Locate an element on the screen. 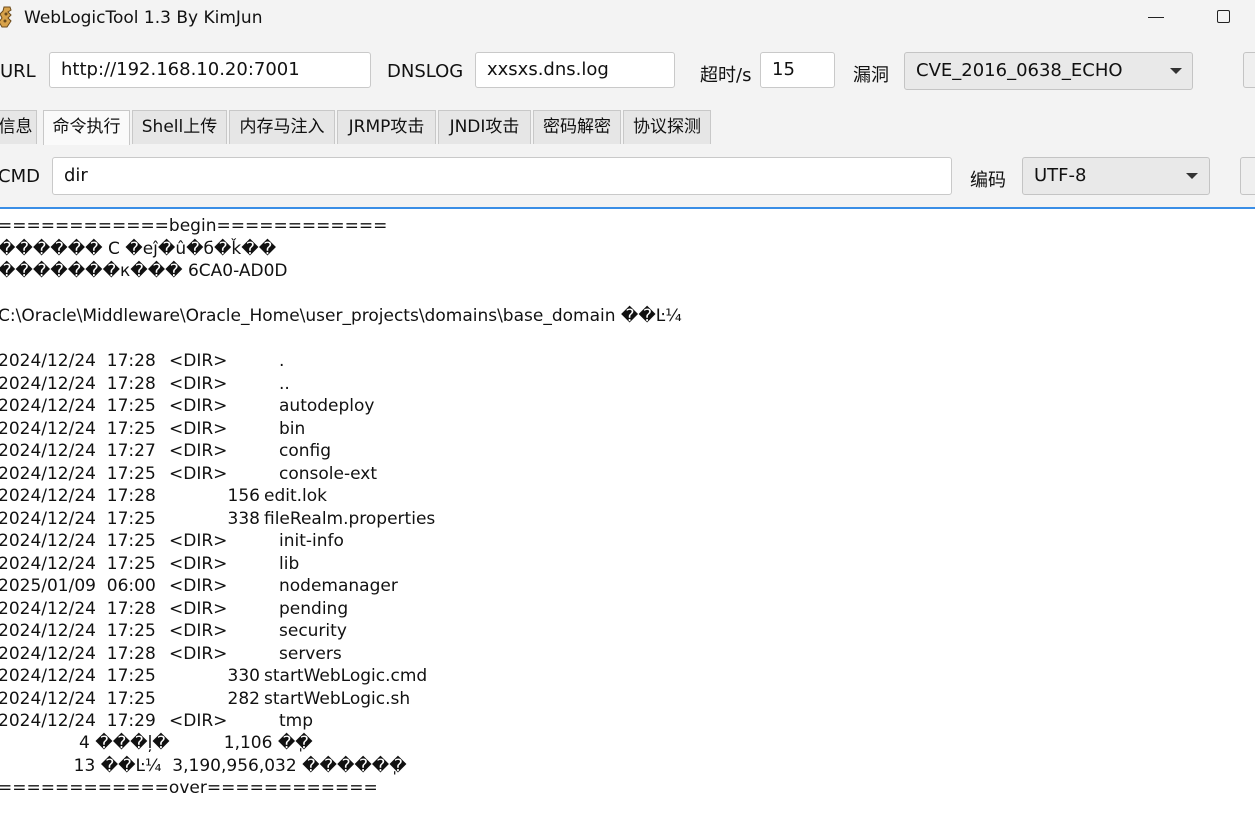 The width and height of the screenshot is (1255, 840). tab-info: 信息 is located at coordinates (18, 127).